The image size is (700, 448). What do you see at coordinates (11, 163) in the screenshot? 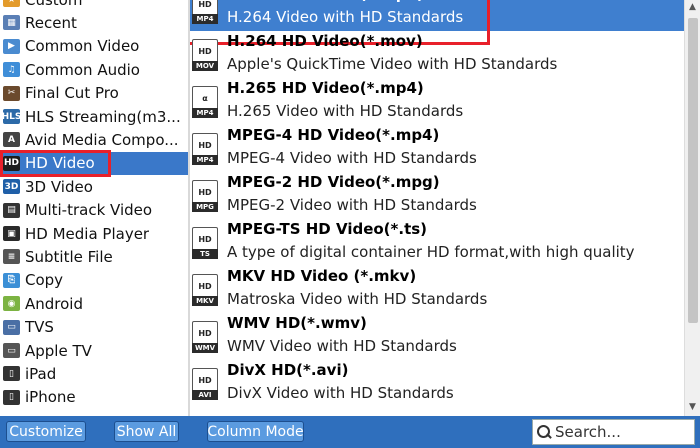
I see `hd-video-icon: HD` at bounding box center [11, 163].